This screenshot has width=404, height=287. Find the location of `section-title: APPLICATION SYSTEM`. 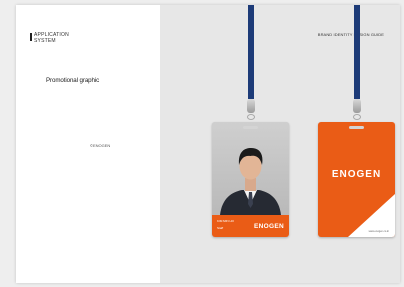

section-title: APPLICATION SYSTEM is located at coordinates (51, 38).